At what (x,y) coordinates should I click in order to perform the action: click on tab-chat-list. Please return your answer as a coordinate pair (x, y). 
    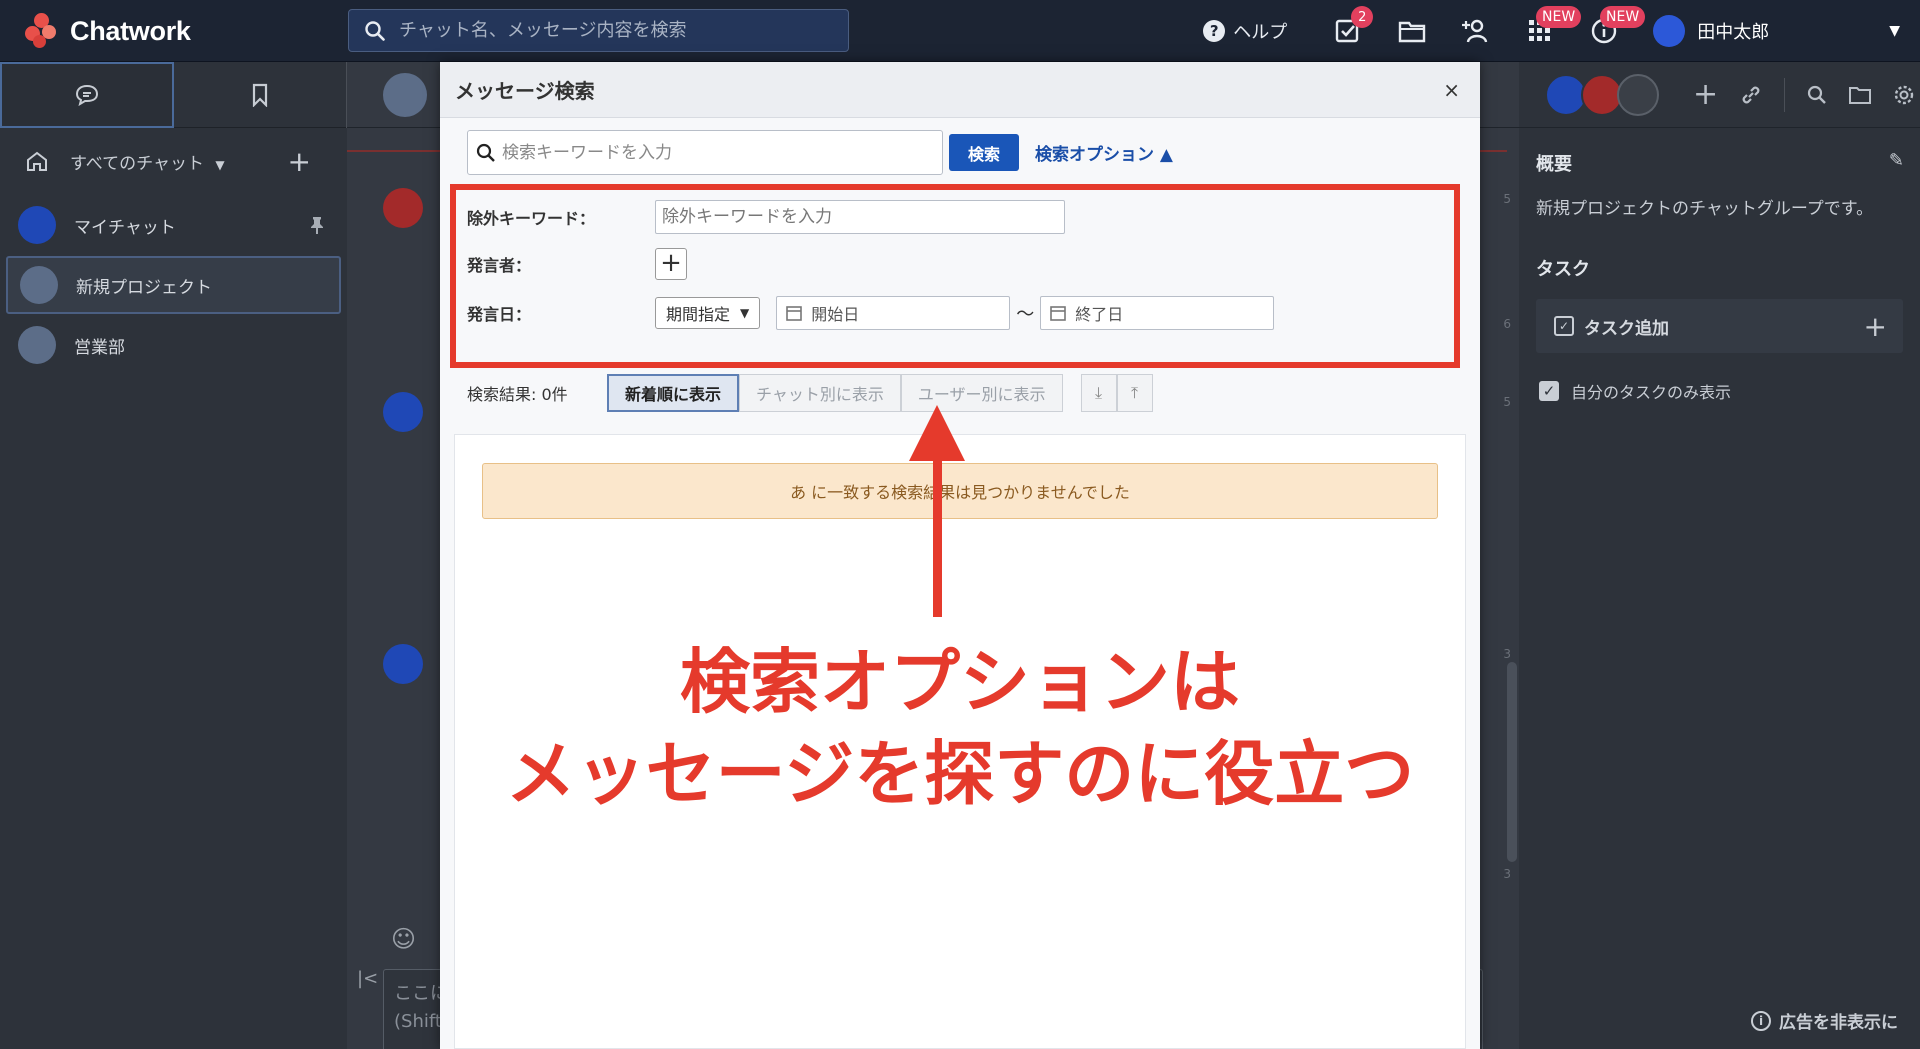
    Looking at the image, I should click on (87, 95).